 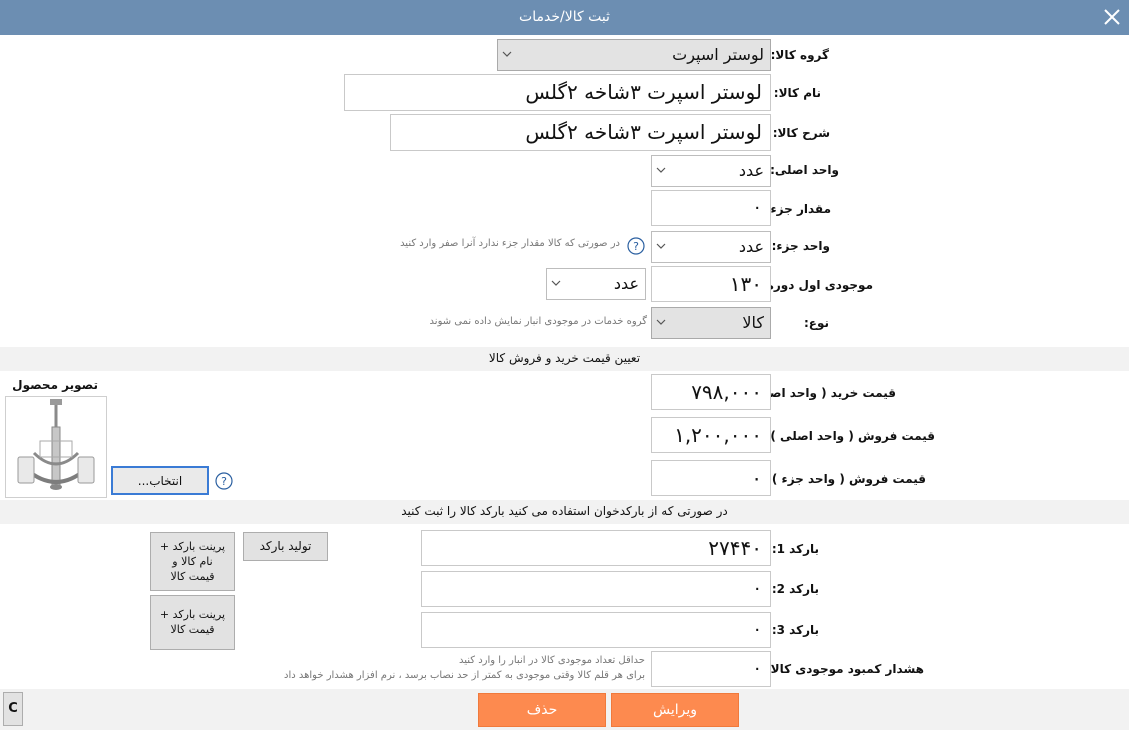 I want to click on sale-price-part-label: قیمت فروش ( واحد جزء ) :, so click(x=844, y=479).